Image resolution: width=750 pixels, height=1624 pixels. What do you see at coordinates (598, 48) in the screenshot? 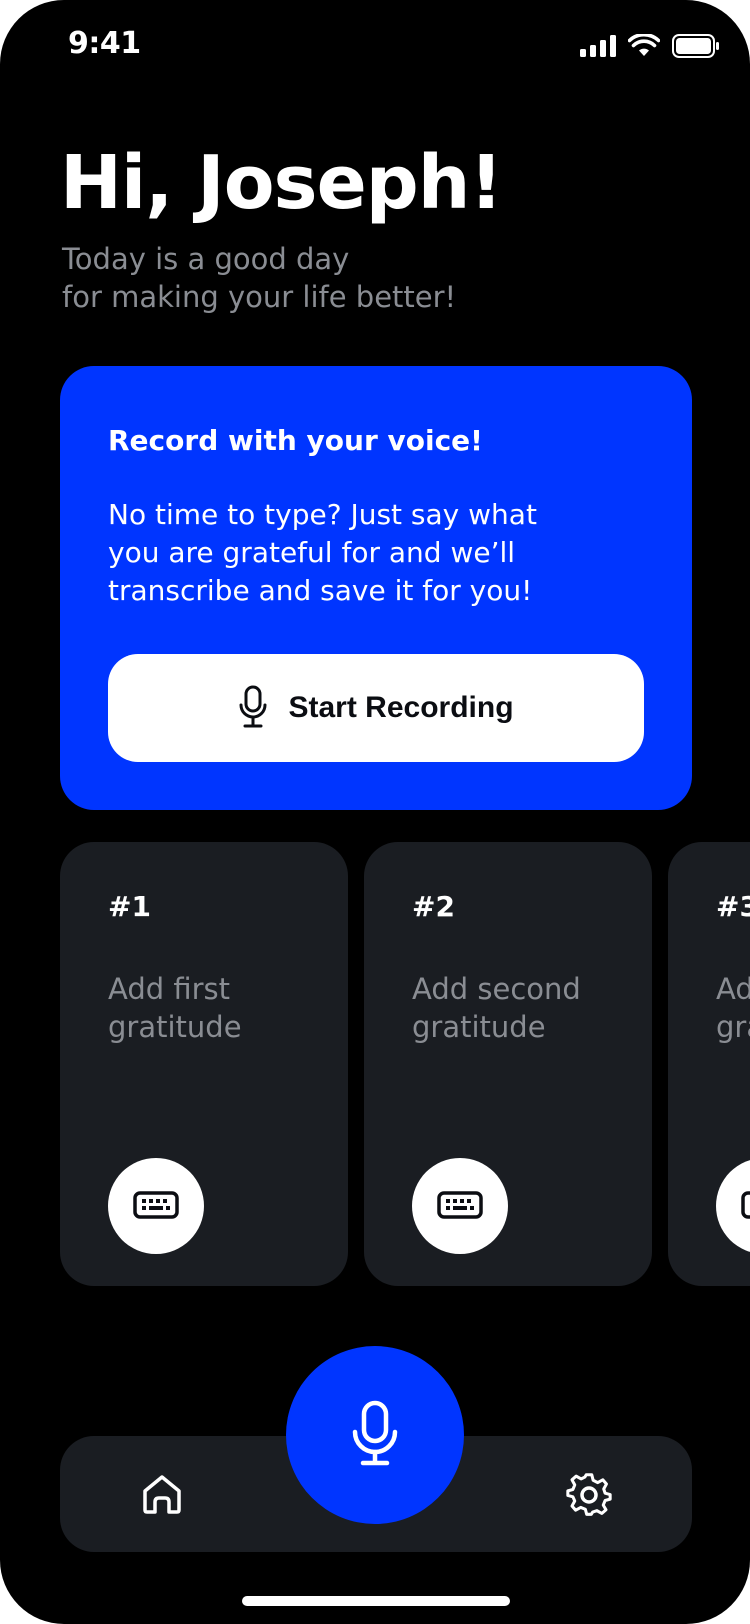
I see `signal-icon` at bounding box center [598, 48].